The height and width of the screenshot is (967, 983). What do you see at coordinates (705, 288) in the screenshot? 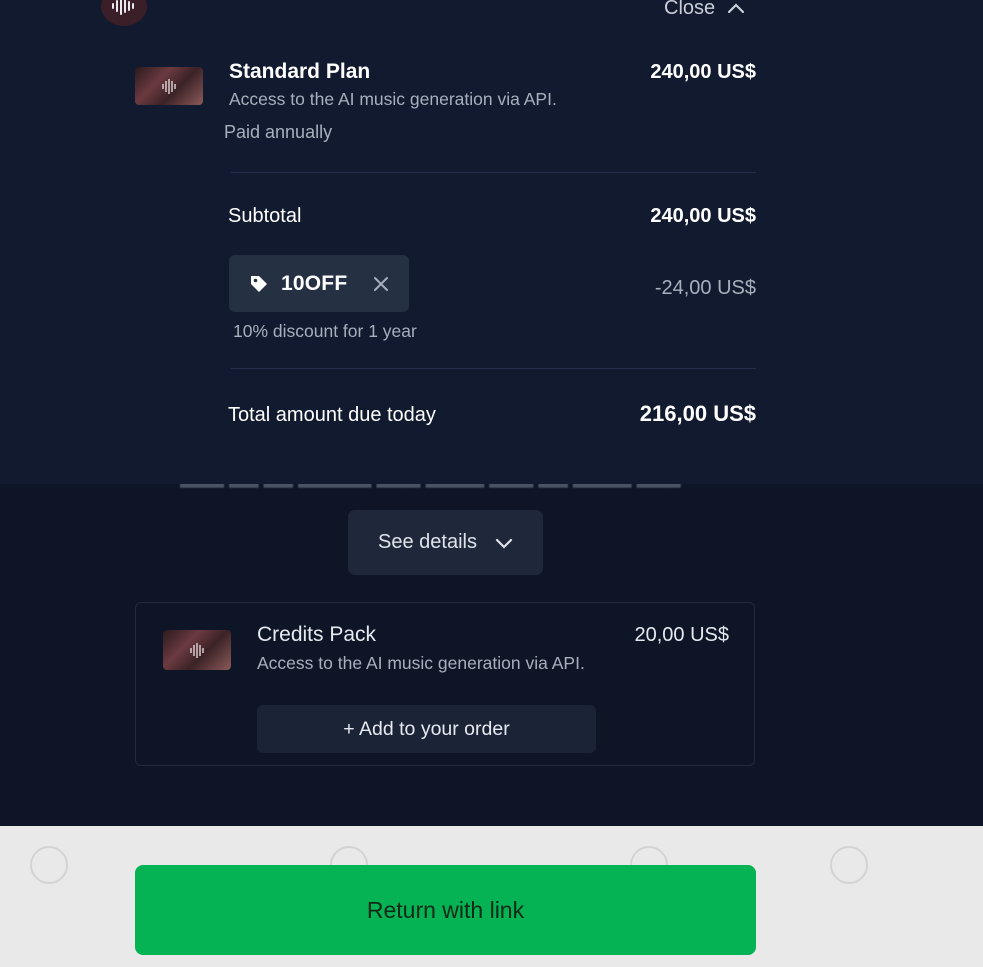
I see `discount-value: -24,00 US$` at bounding box center [705, 288].